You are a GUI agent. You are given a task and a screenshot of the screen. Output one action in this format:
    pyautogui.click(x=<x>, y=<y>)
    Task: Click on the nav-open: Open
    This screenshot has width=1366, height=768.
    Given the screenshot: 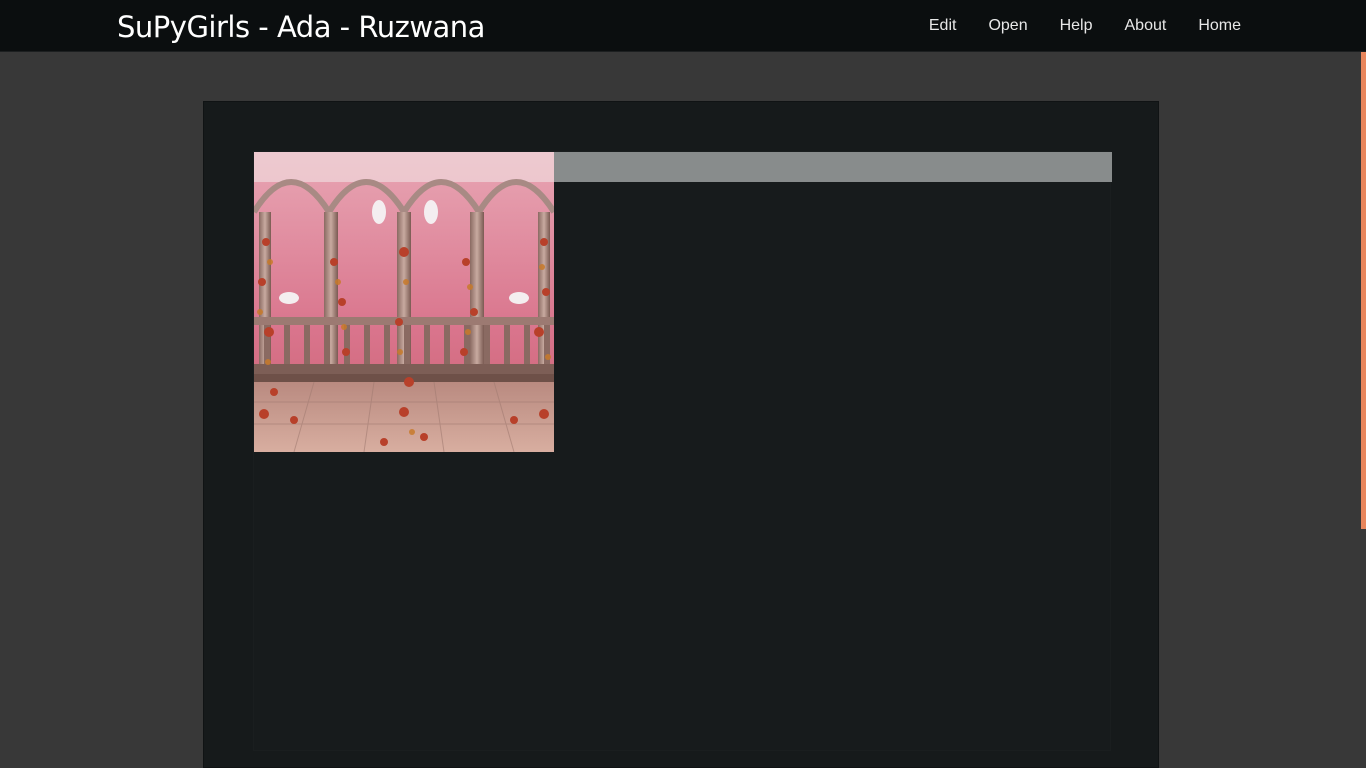 What is the action you would take?
    pyautogui.click(x=1007, y=26)
    